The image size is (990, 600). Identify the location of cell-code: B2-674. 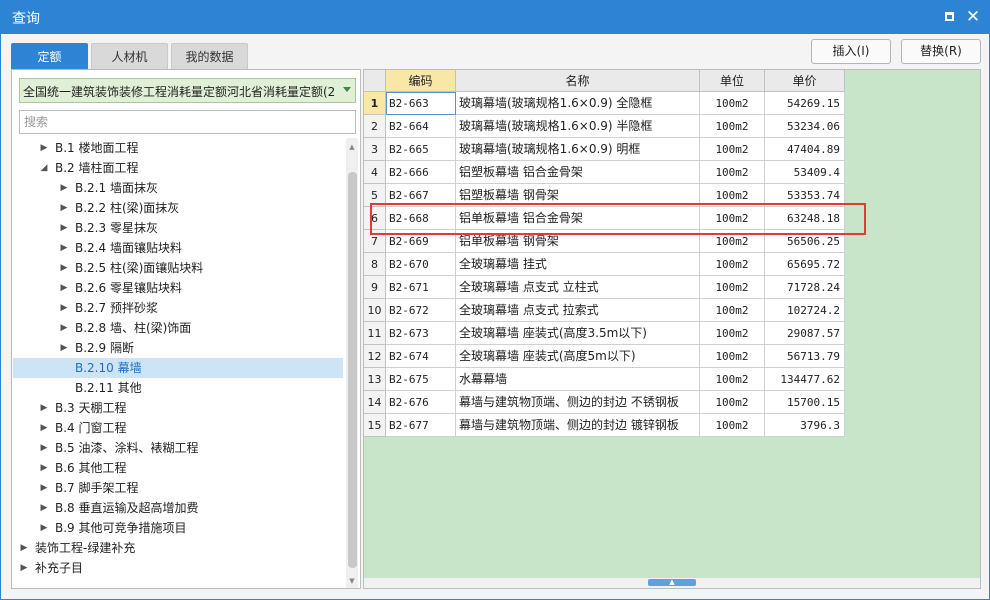
(421, 356).